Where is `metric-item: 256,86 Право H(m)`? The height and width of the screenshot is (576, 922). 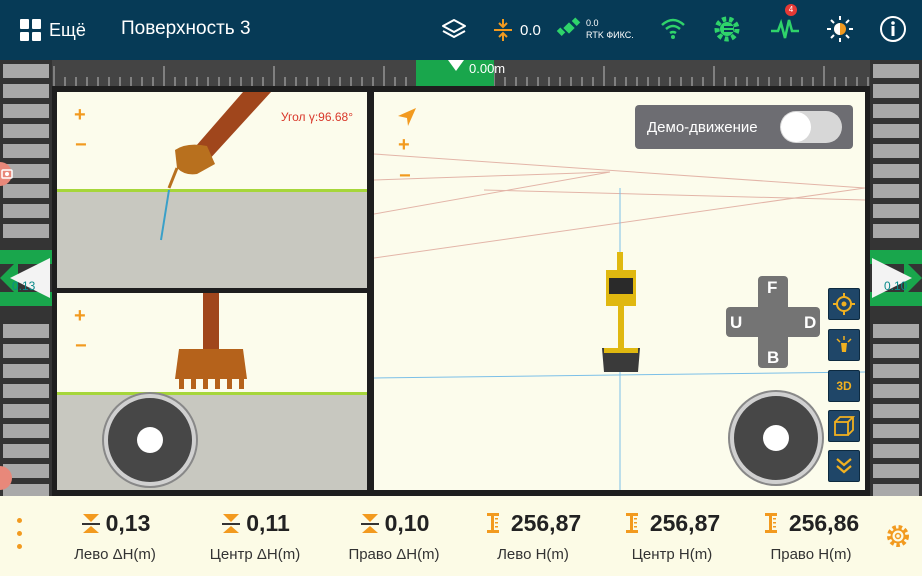 metric-item: 256,86 Право H(m) is located at coordinates (811, 535).